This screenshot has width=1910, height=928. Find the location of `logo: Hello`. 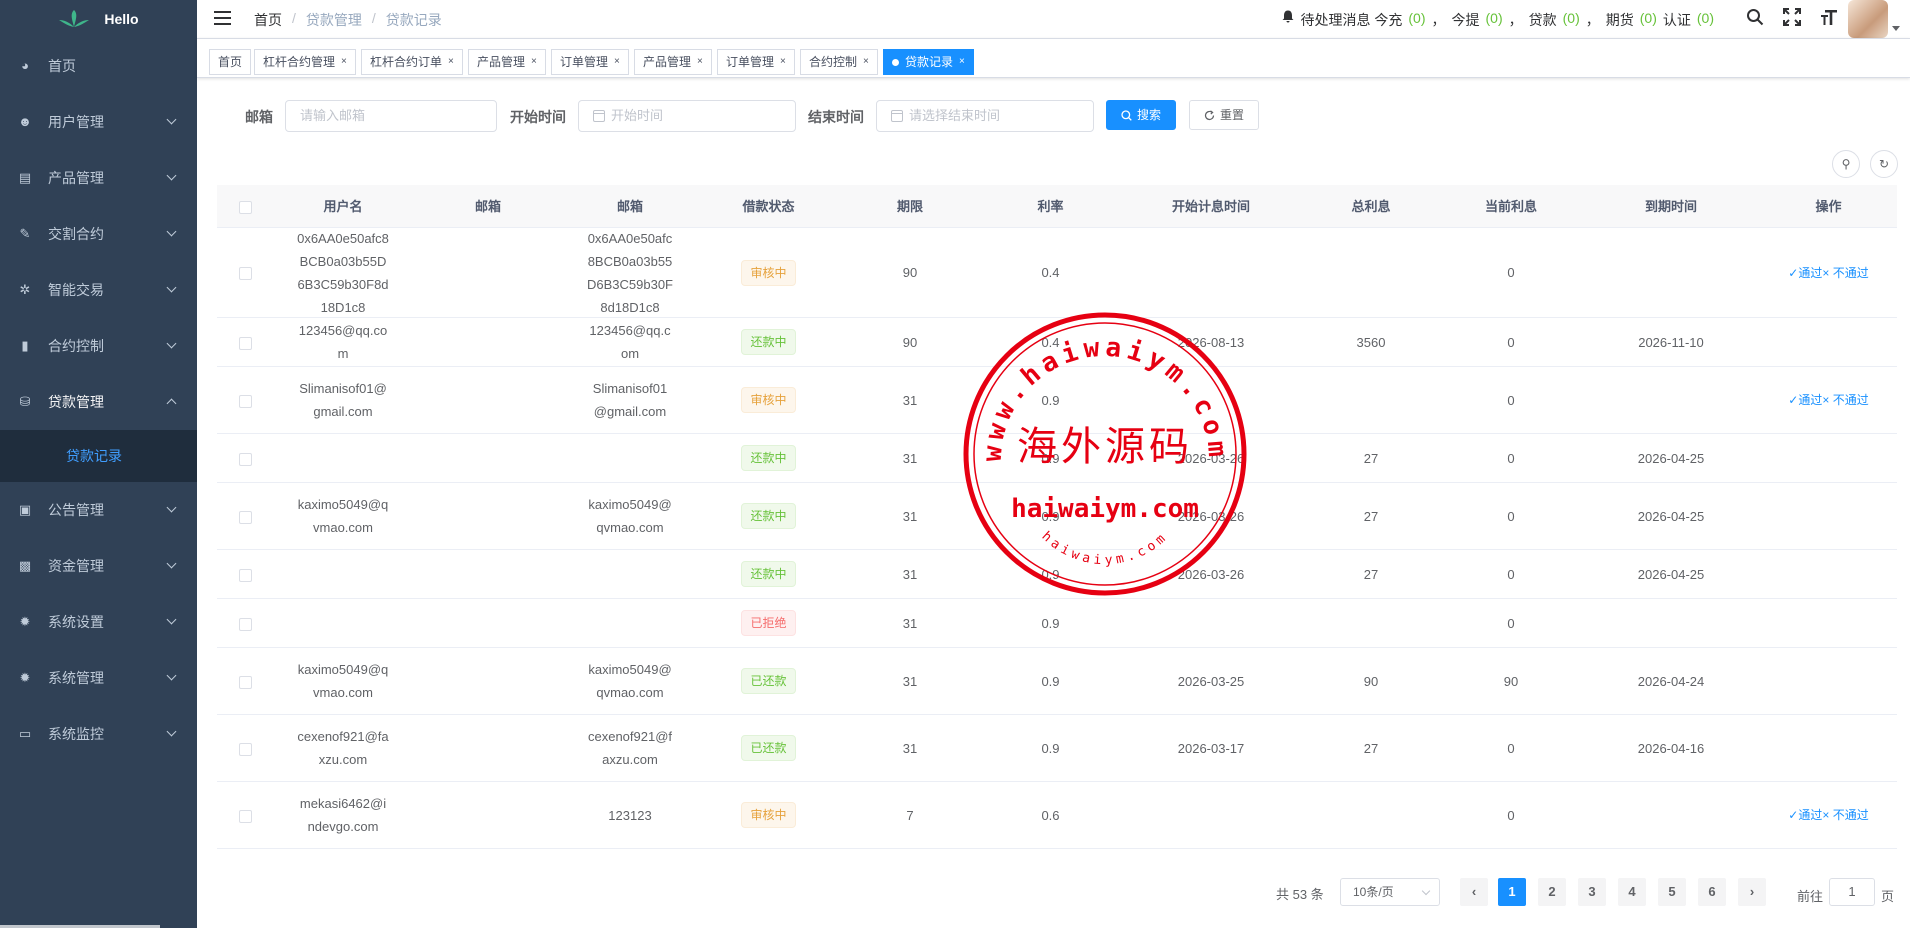

logo: Hello is located at coordinates (98, 19).